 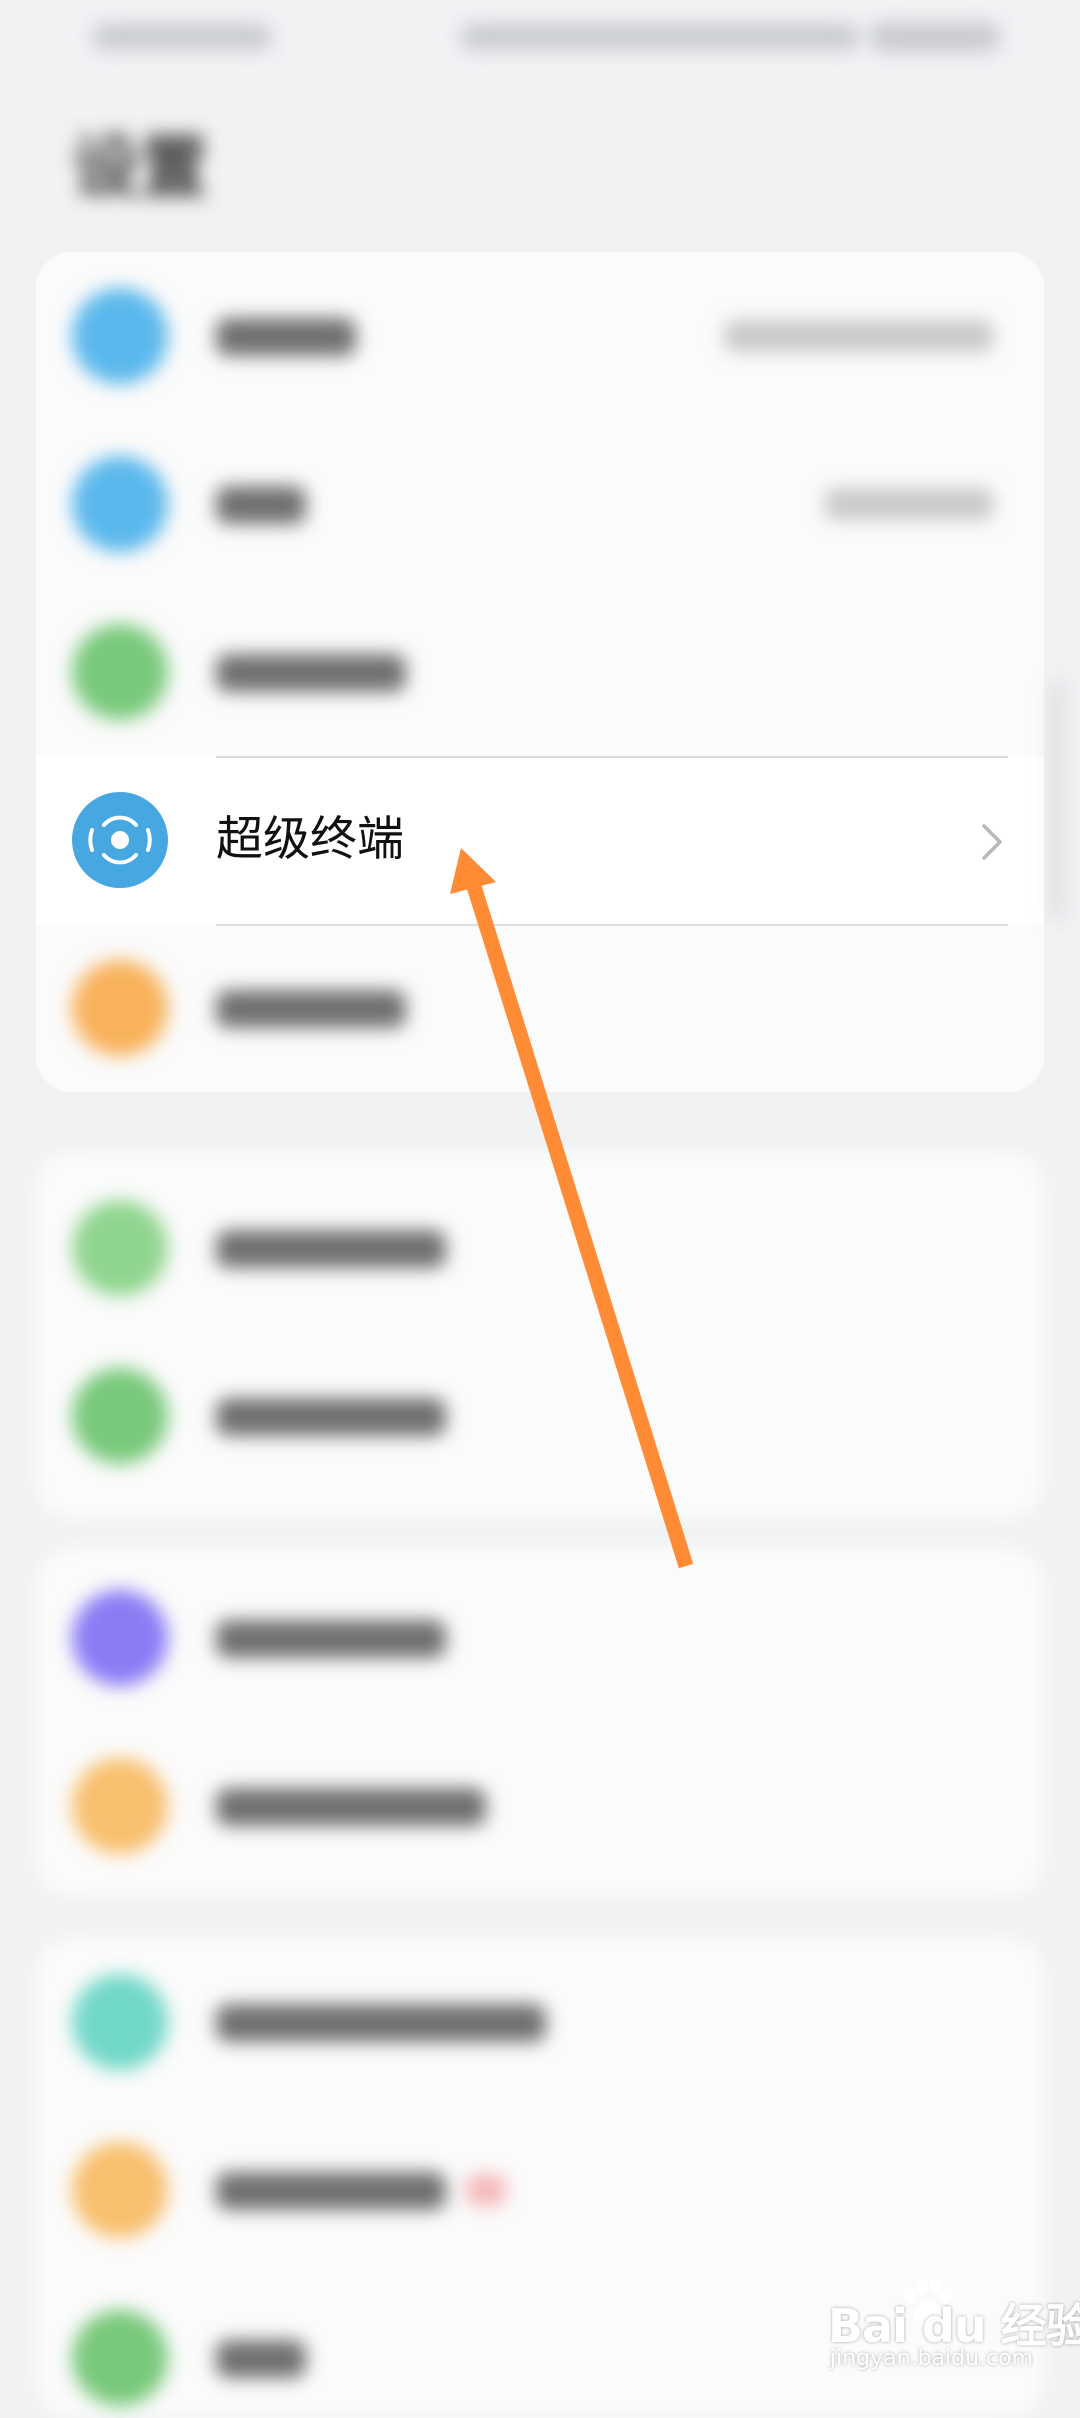 What do you see at coordinates (1057, 800) in the screenshot?
I see `scrollbar` at bounding box center [1057, 800].